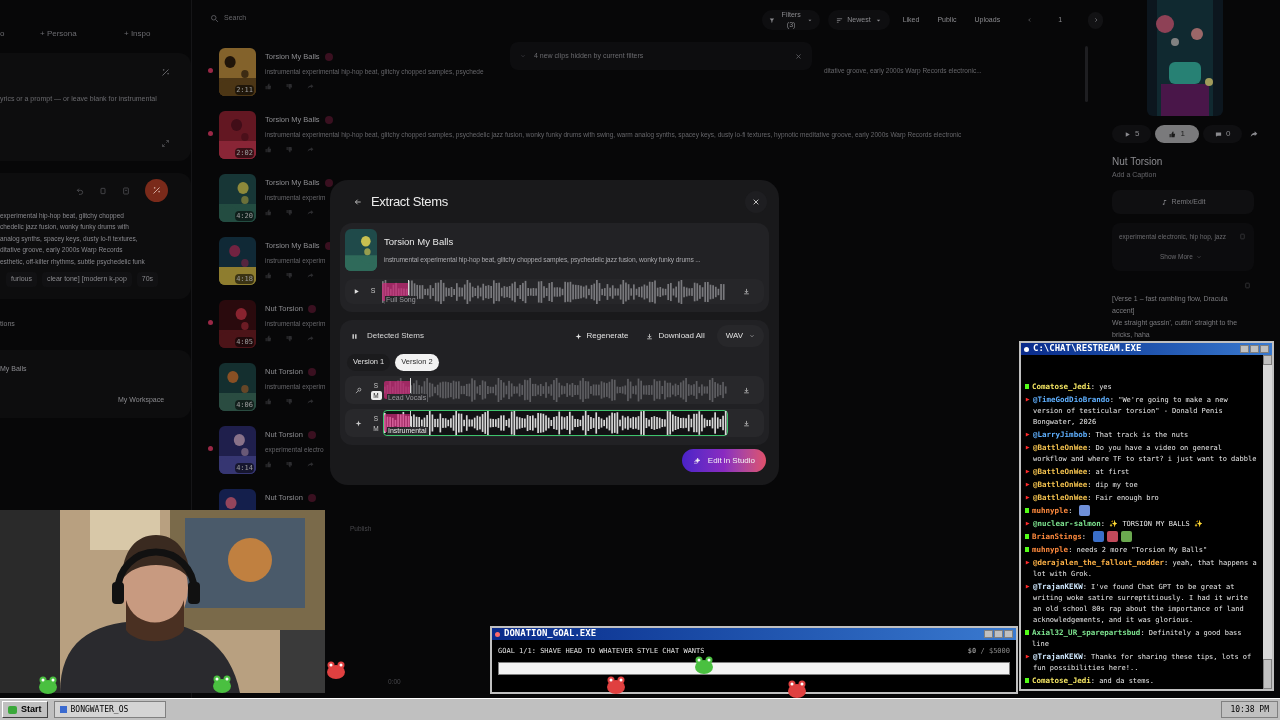 The image size is (1280, 720). I want to click on format-dropdown: WAV, so click(740, 336).